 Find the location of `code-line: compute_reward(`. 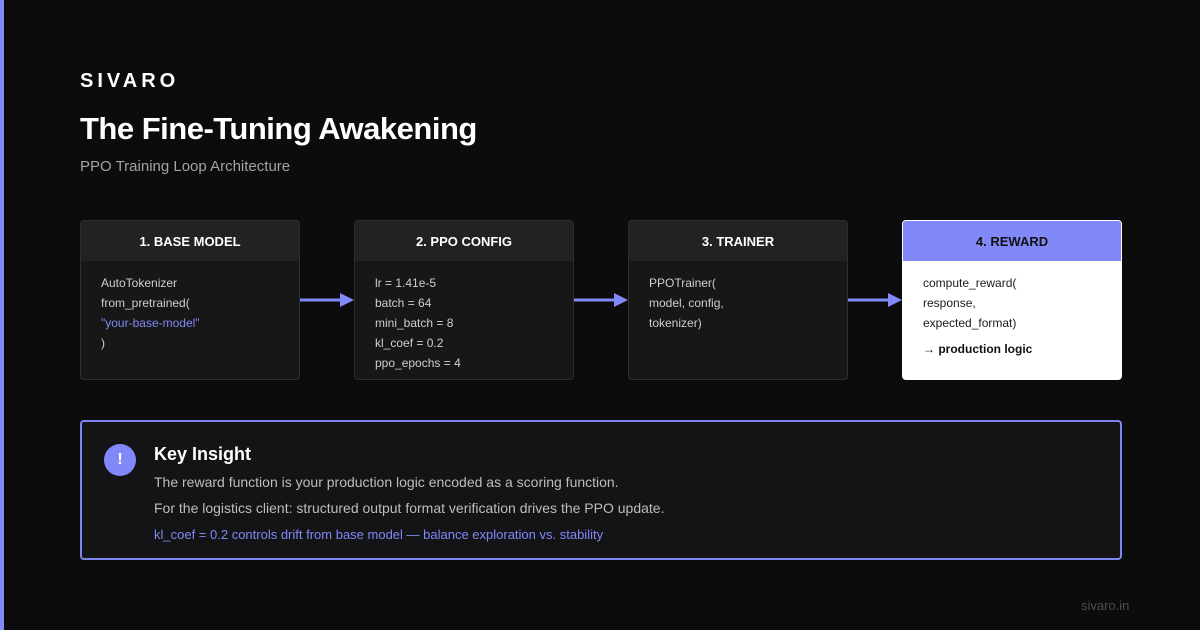

code-line: compute_reward( is located at coordinates (970, 283).